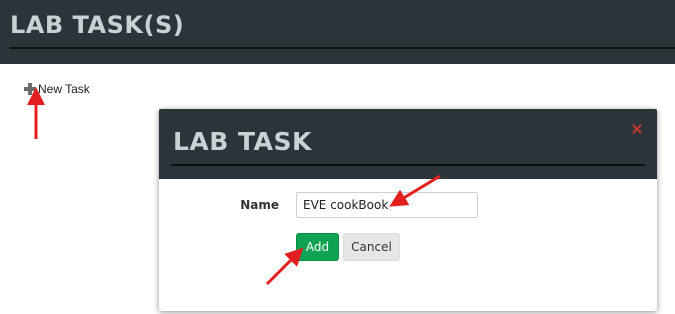 This screenshot has width=675, height=314. Describe the element at coordinates (242, 141) in the screenshot. I see `dialog-title: LAB TASK` at that location.